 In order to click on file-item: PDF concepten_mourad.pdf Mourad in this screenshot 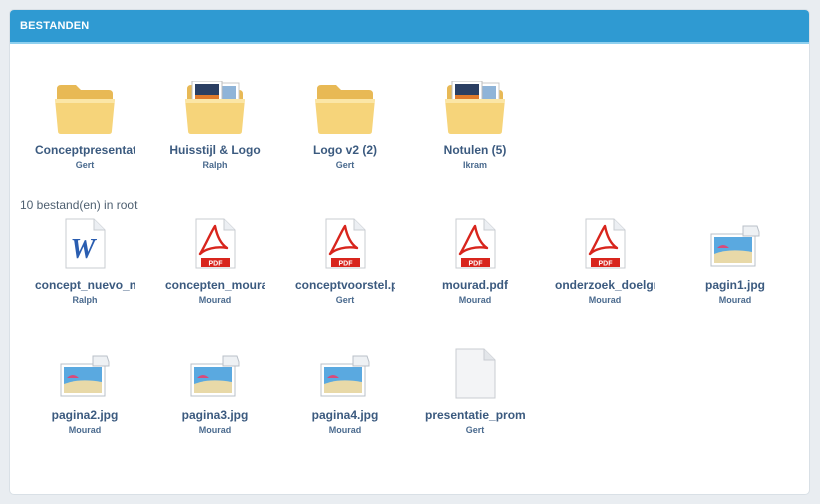, I will do `click(215, 257)`.